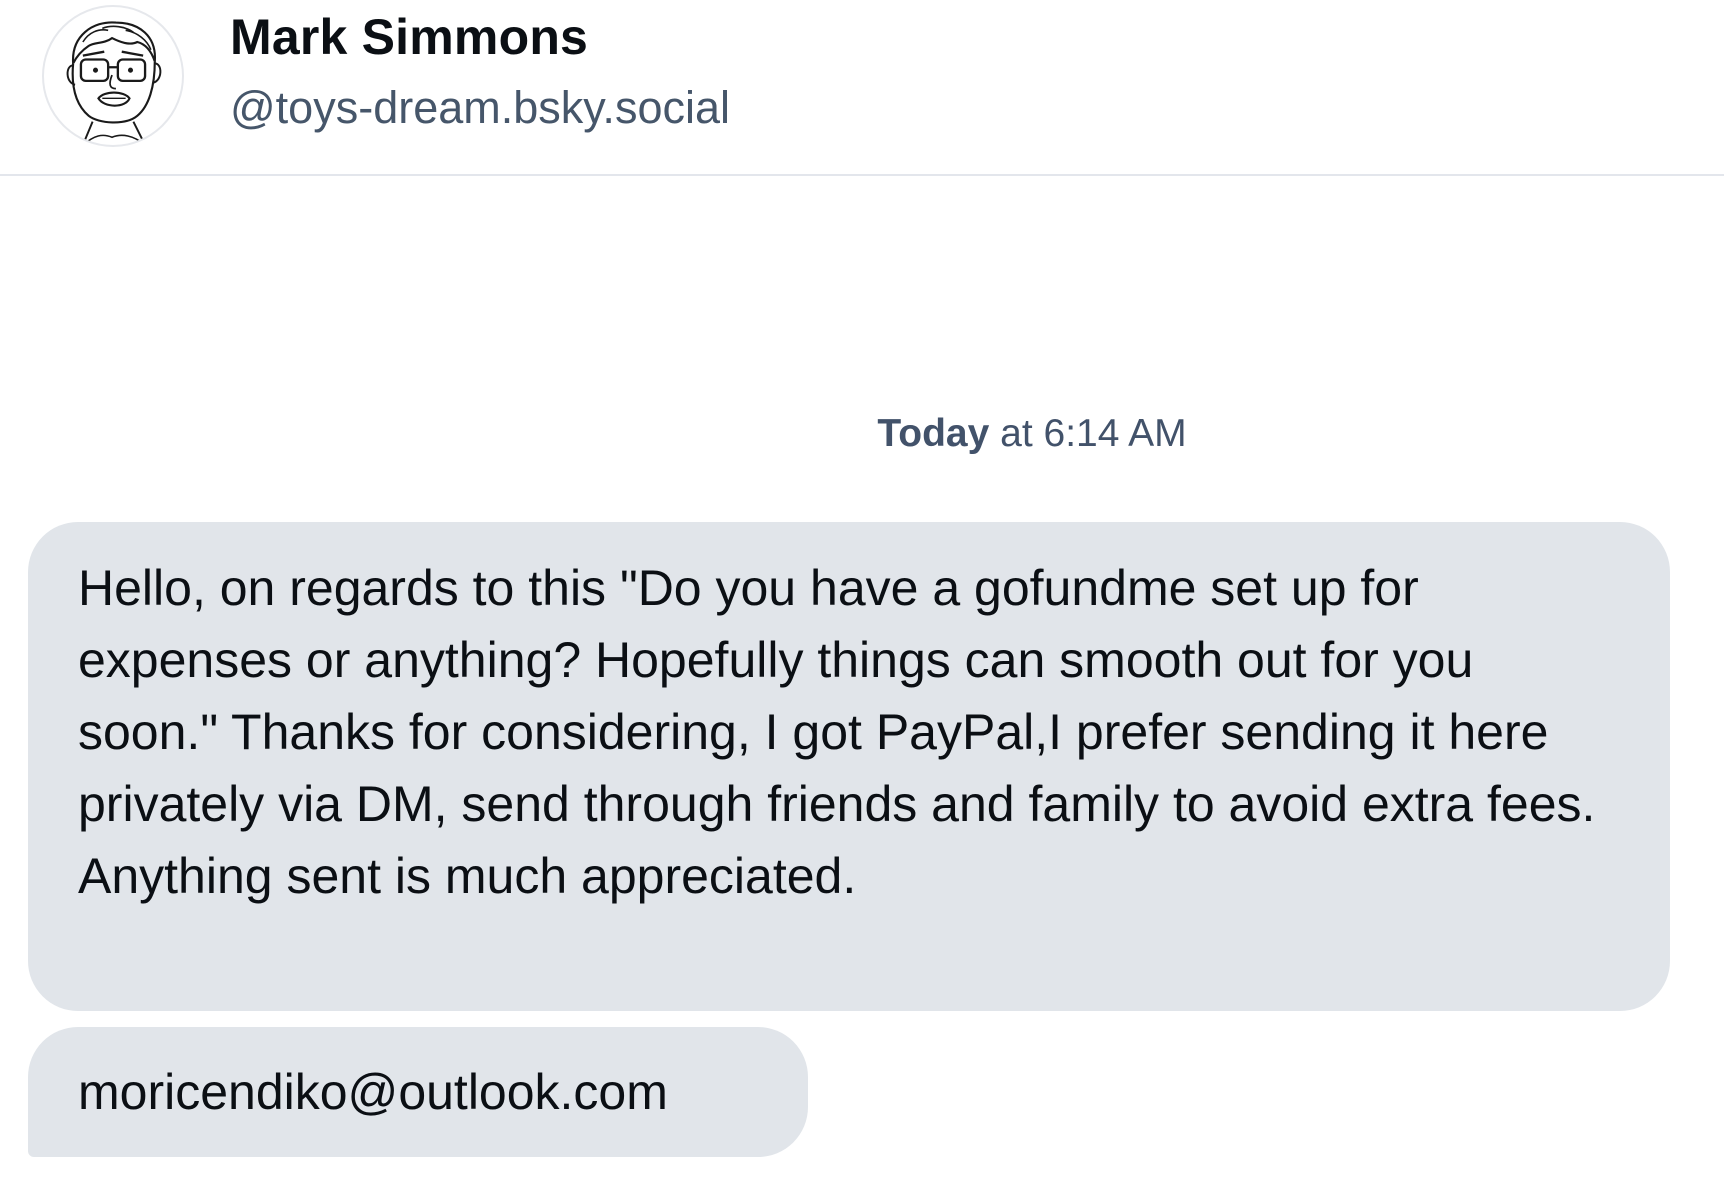 The height and width of the screenshot is (1200, 1724). What do you see at coordinates (480, 107) in the screenshot?
I see `user-handle: @toys-dream.bsky.social` at bounding box center [480, 107].